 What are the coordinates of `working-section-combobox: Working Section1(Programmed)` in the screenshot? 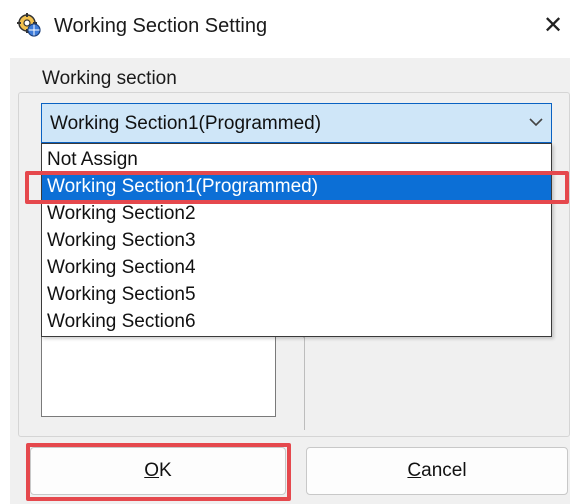 It's located at (296, 123).